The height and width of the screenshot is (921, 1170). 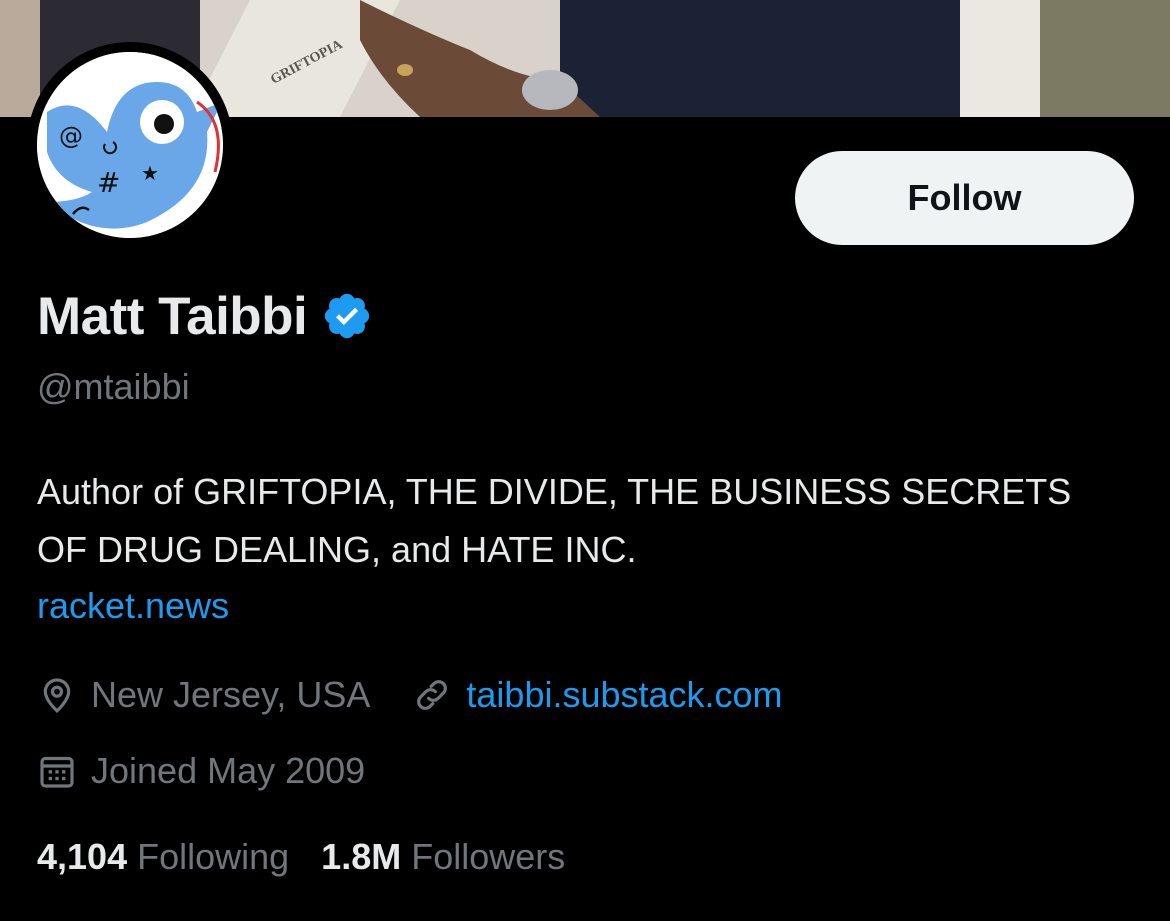 I want to click on link-icon, so click(x=432, y=695).